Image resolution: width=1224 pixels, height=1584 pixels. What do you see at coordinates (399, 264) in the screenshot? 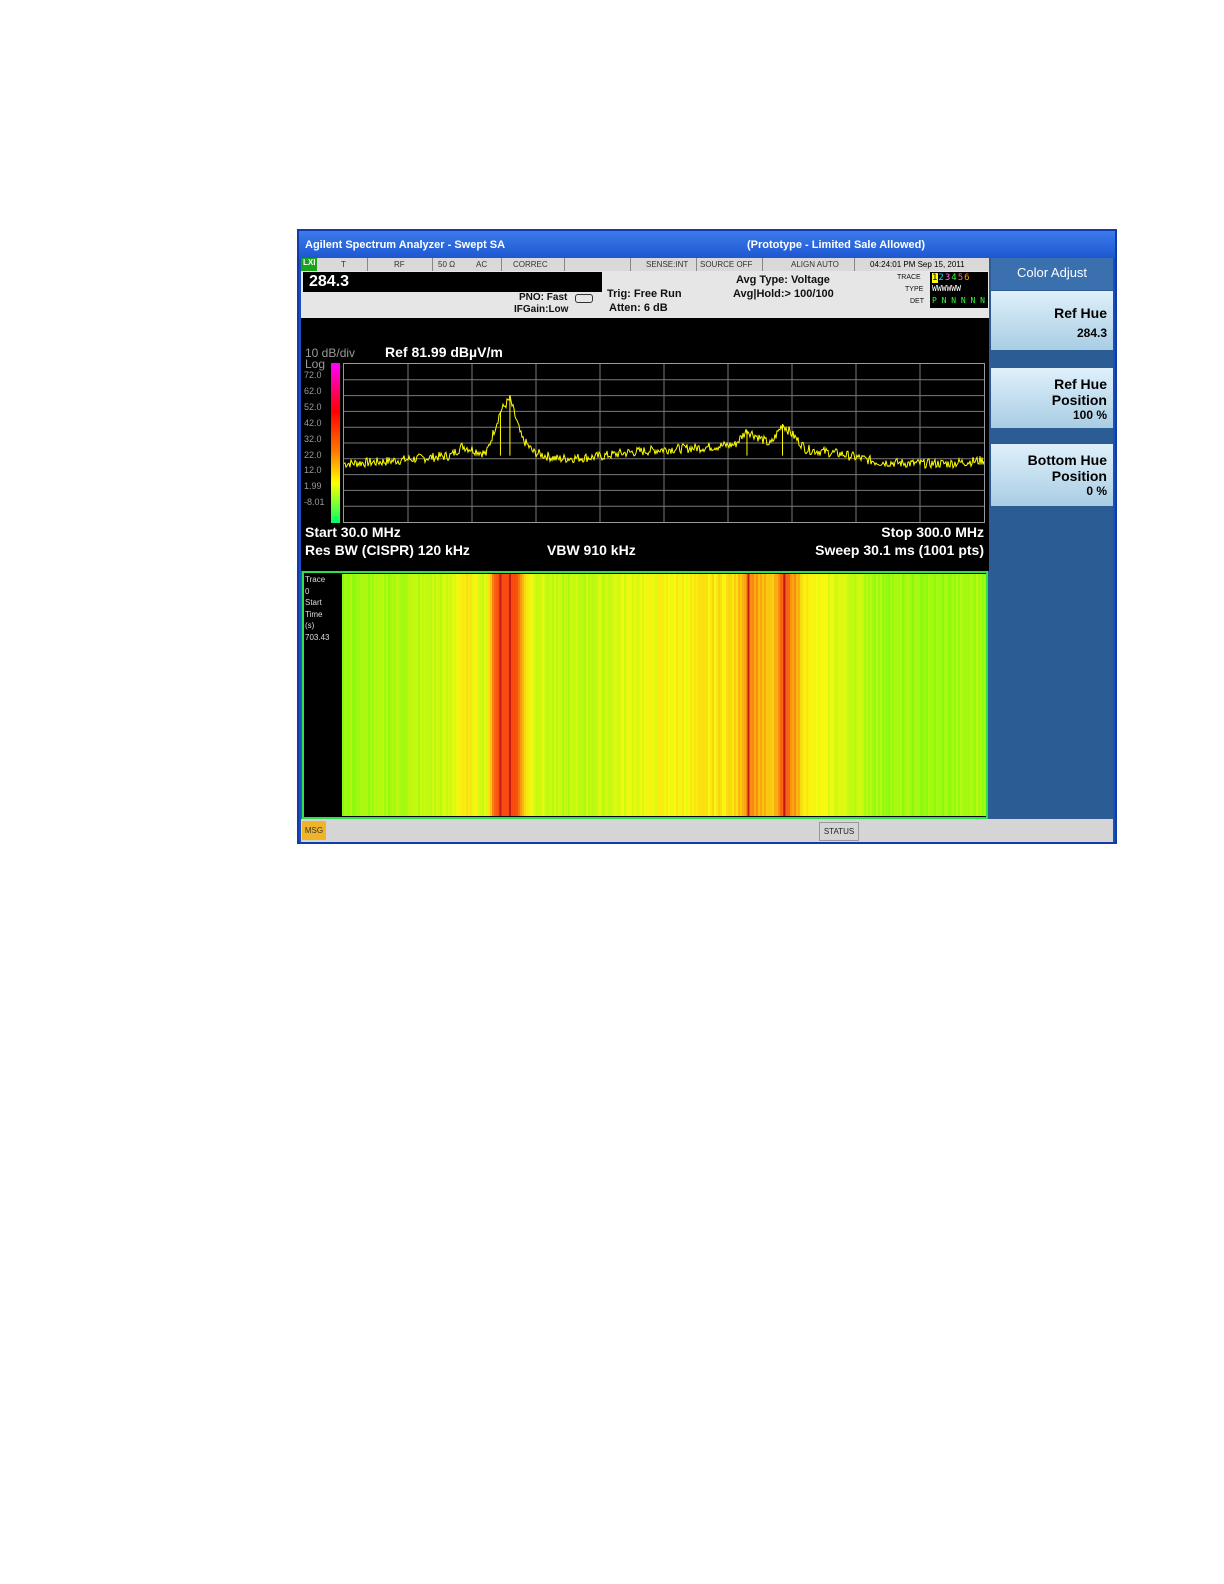
I see `rf-indicator: RF` at bounding box center [399, 264].